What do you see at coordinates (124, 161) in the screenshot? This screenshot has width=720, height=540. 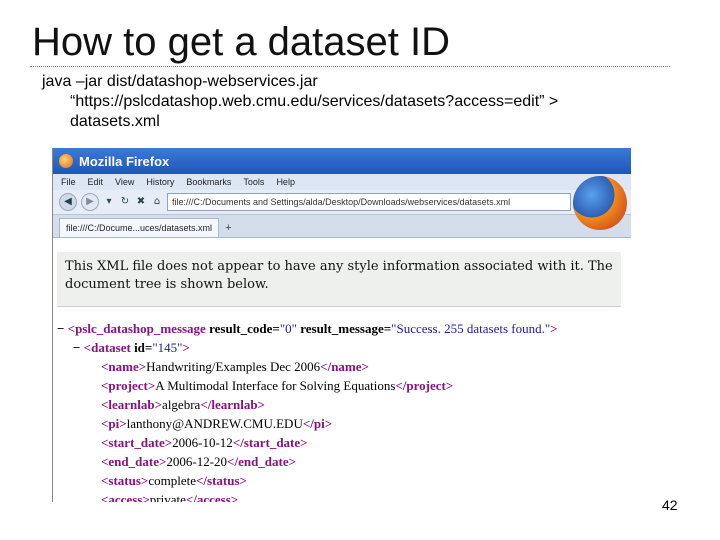 I see `window-title: Mozilla Firefox` at bounding box center [124, 161].